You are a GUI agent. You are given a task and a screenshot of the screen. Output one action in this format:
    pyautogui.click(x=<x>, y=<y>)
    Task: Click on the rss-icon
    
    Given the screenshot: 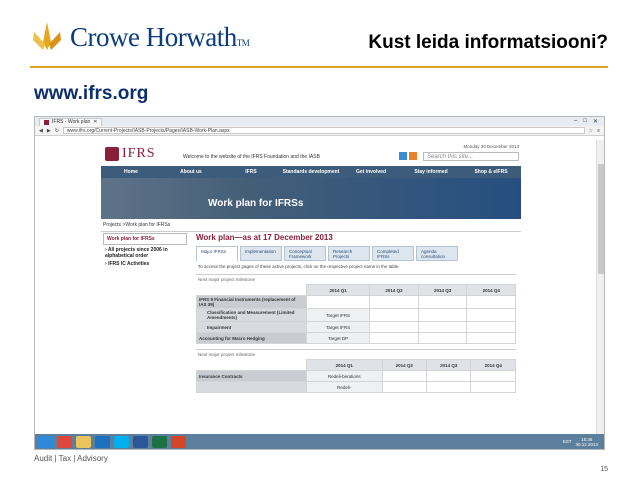 What is the action you would take?
    pyautogui.click(x=413, y=156)
    